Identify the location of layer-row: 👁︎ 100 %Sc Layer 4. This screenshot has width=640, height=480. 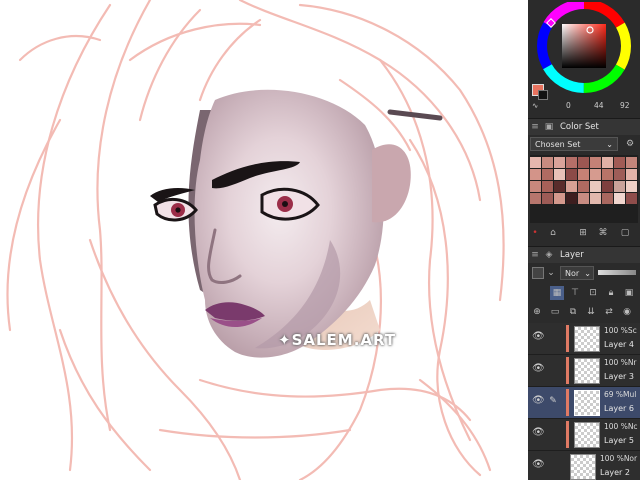
(584, 339).